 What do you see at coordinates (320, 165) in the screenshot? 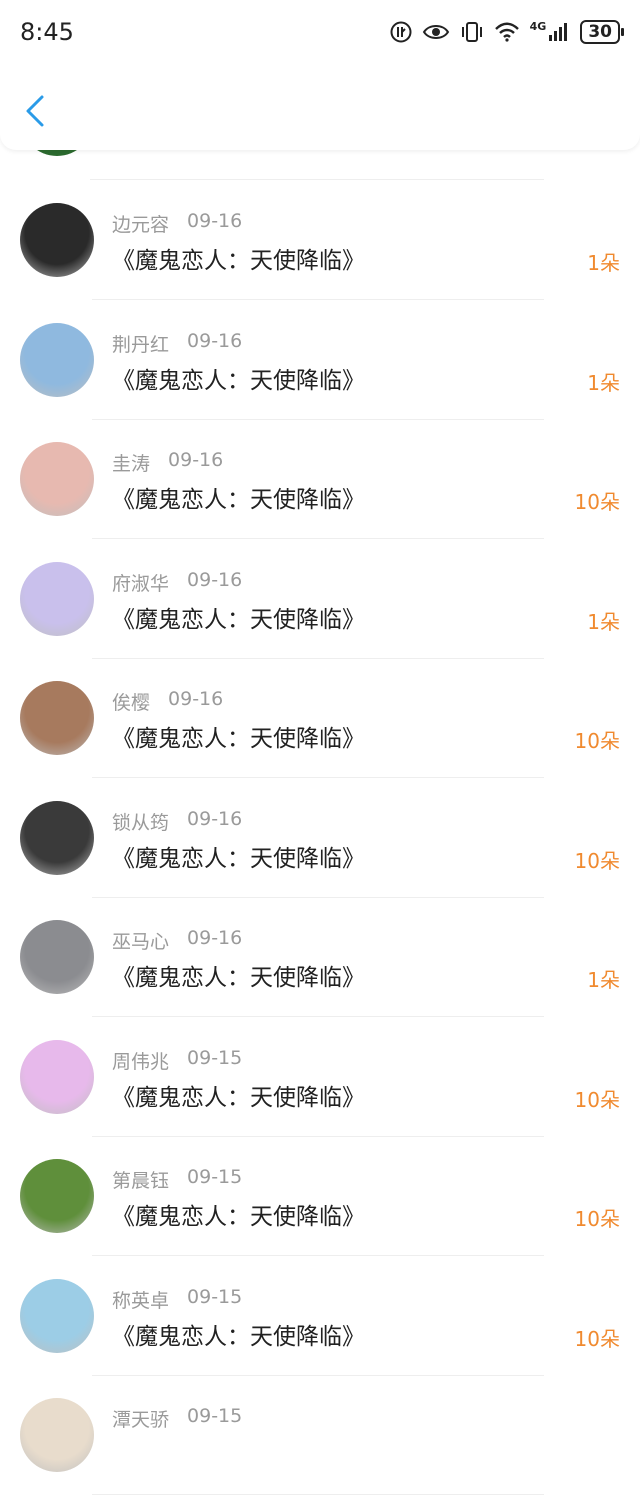
I see `partial-list-item` at bounding box center [320, 165].